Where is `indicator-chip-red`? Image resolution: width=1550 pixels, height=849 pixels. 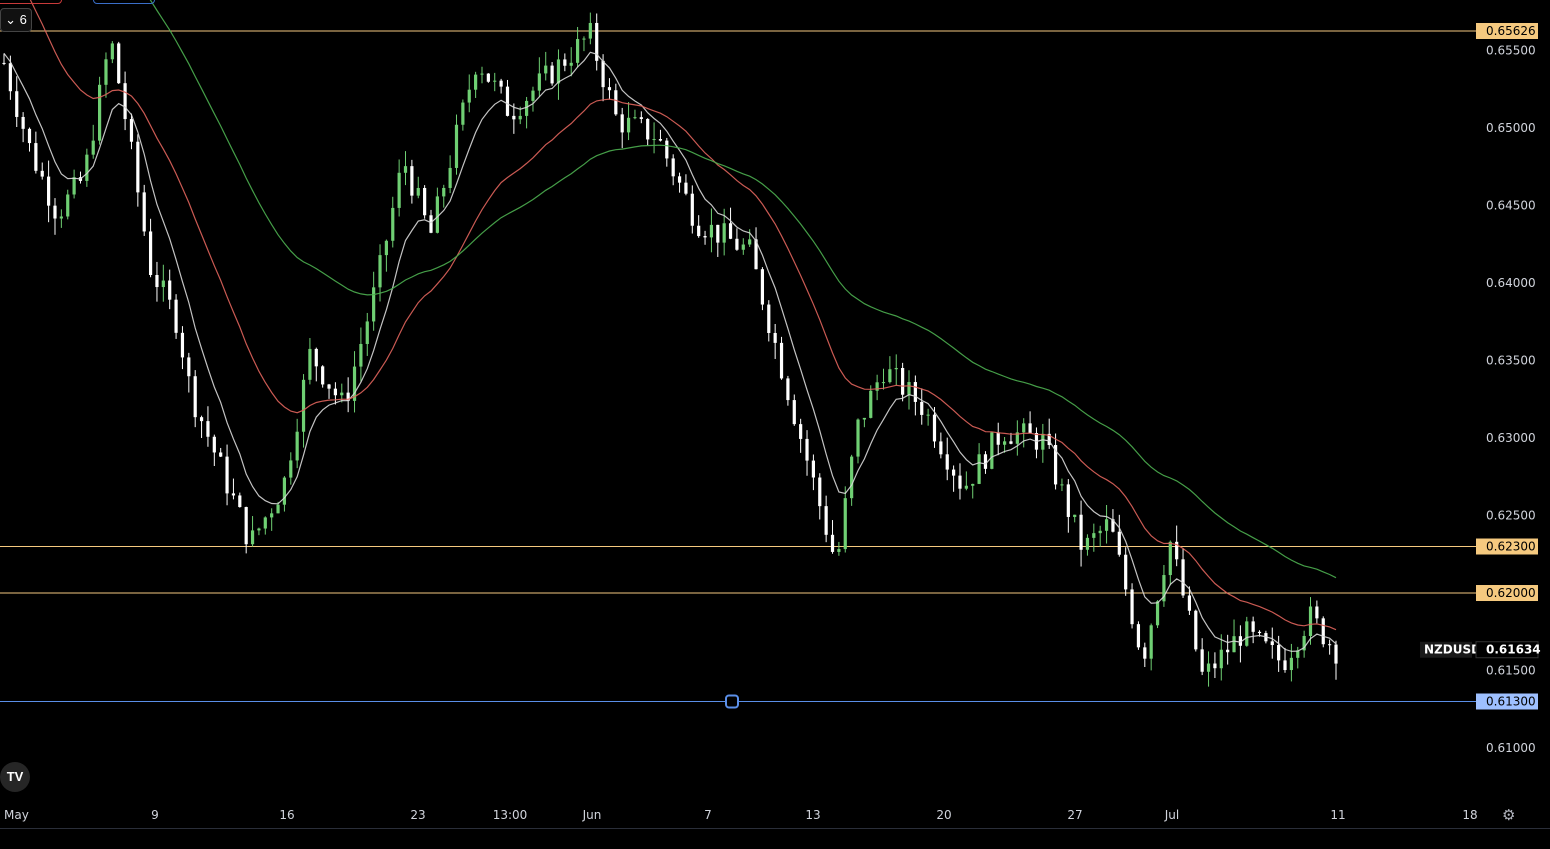 indicator-chip-red is located at coordinates (31, 2).